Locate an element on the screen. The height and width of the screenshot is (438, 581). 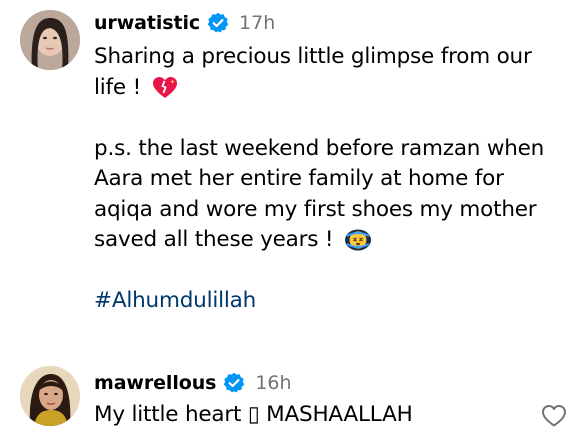
comment-line-with-emoji: life ! is located at coordinates (319, 88).